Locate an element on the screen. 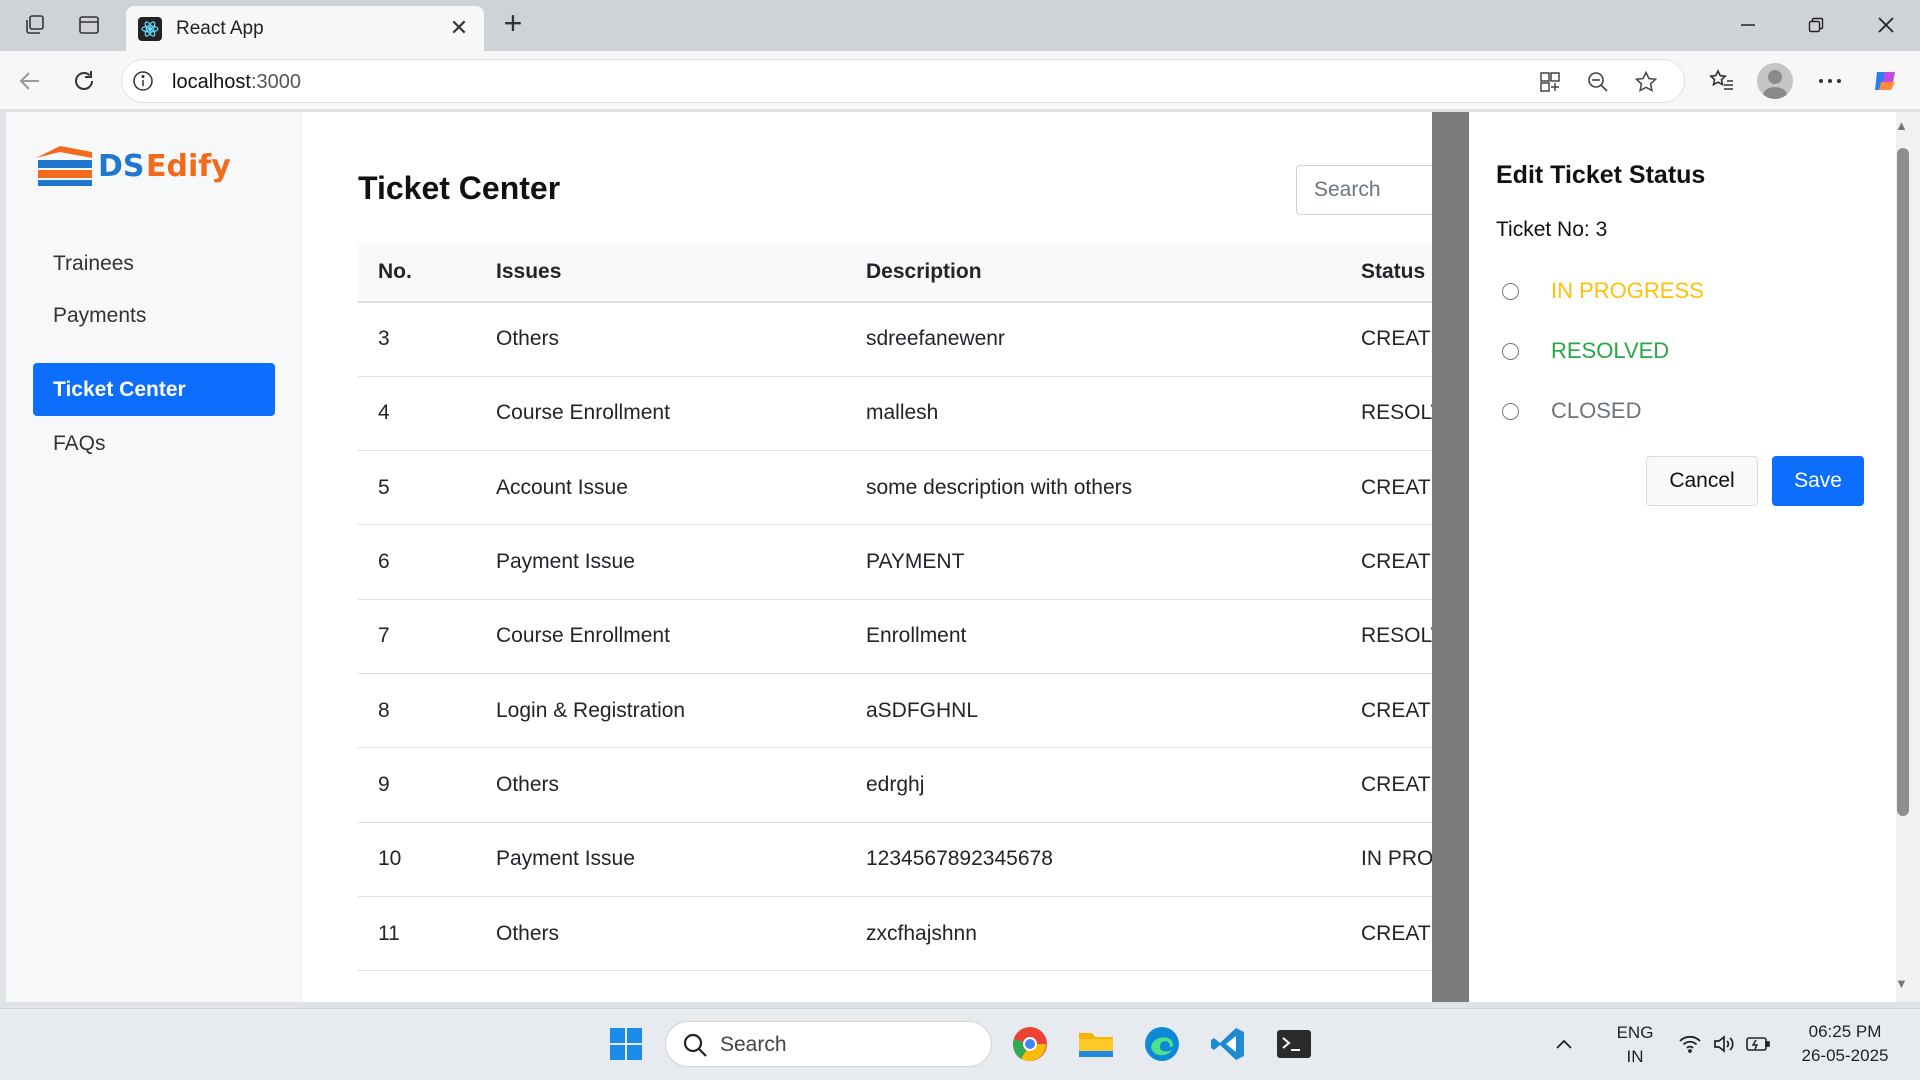 This screenshot has height=1080, width=1920. close-tab-icon: ✕ is located at coordinates (459, 28).